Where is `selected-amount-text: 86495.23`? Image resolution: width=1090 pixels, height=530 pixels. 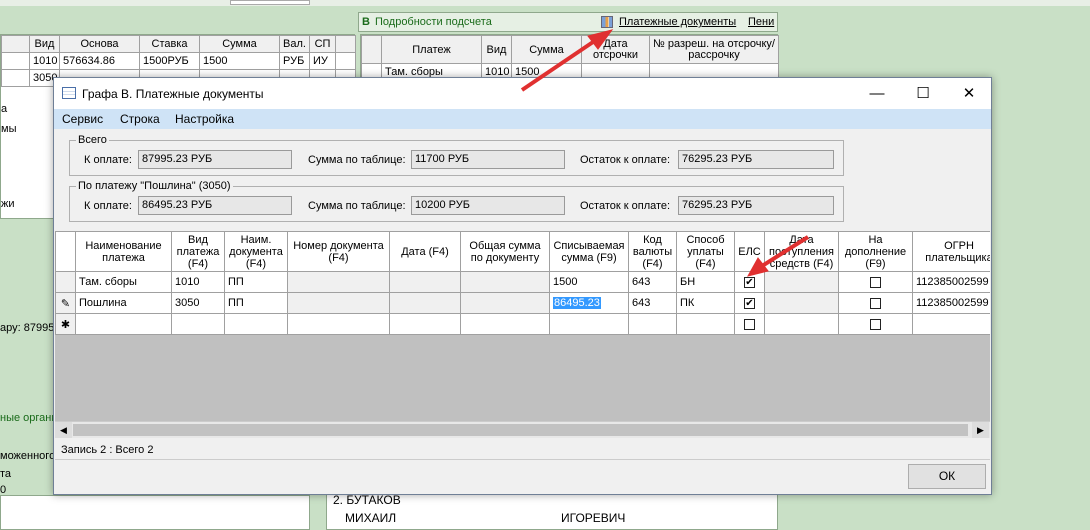
selected-amount-text: 86495.23 is located at coordinates (577, 303).